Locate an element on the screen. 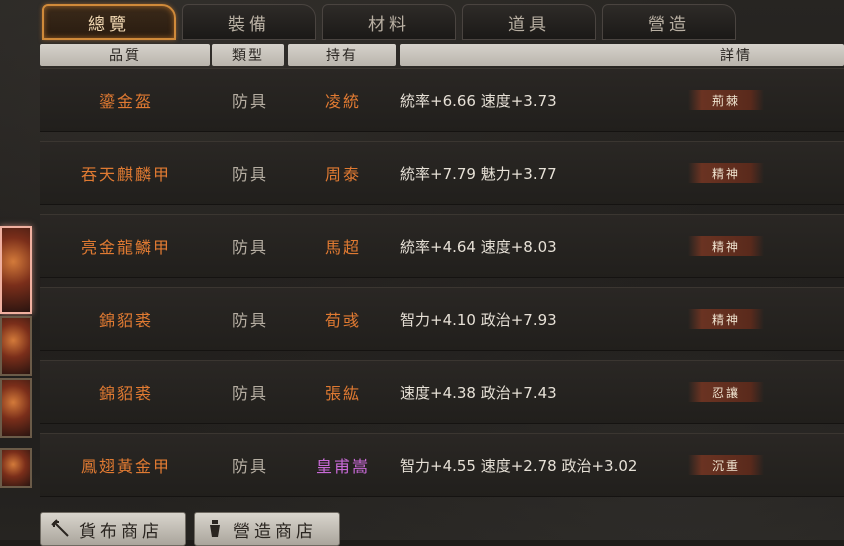  table-row: 錦貂裘 防具 荀彧 智力+4.10 政治+7.93 精神 is located at coordinates (442, 319).